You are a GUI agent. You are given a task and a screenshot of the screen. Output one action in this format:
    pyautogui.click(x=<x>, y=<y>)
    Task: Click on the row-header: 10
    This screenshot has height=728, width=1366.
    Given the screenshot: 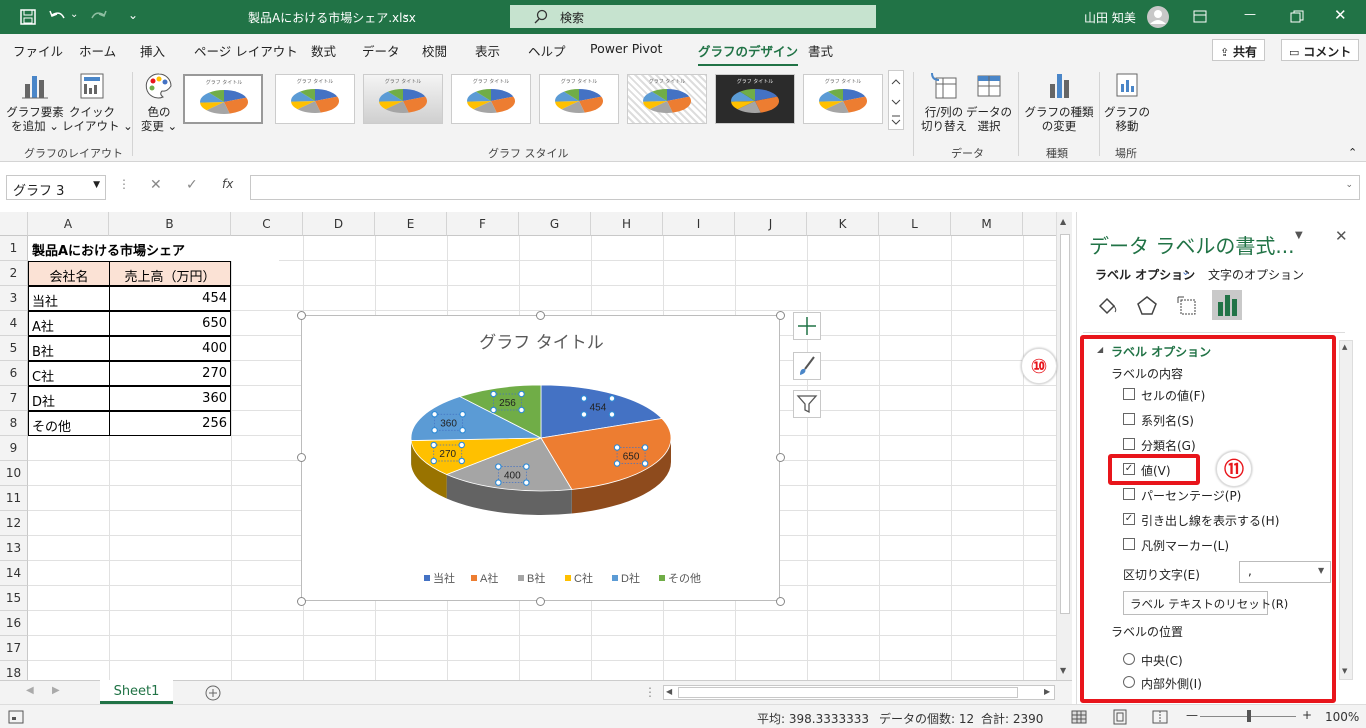 What is the action you would take?
    pyautogui.click(x=14, y=473)
    